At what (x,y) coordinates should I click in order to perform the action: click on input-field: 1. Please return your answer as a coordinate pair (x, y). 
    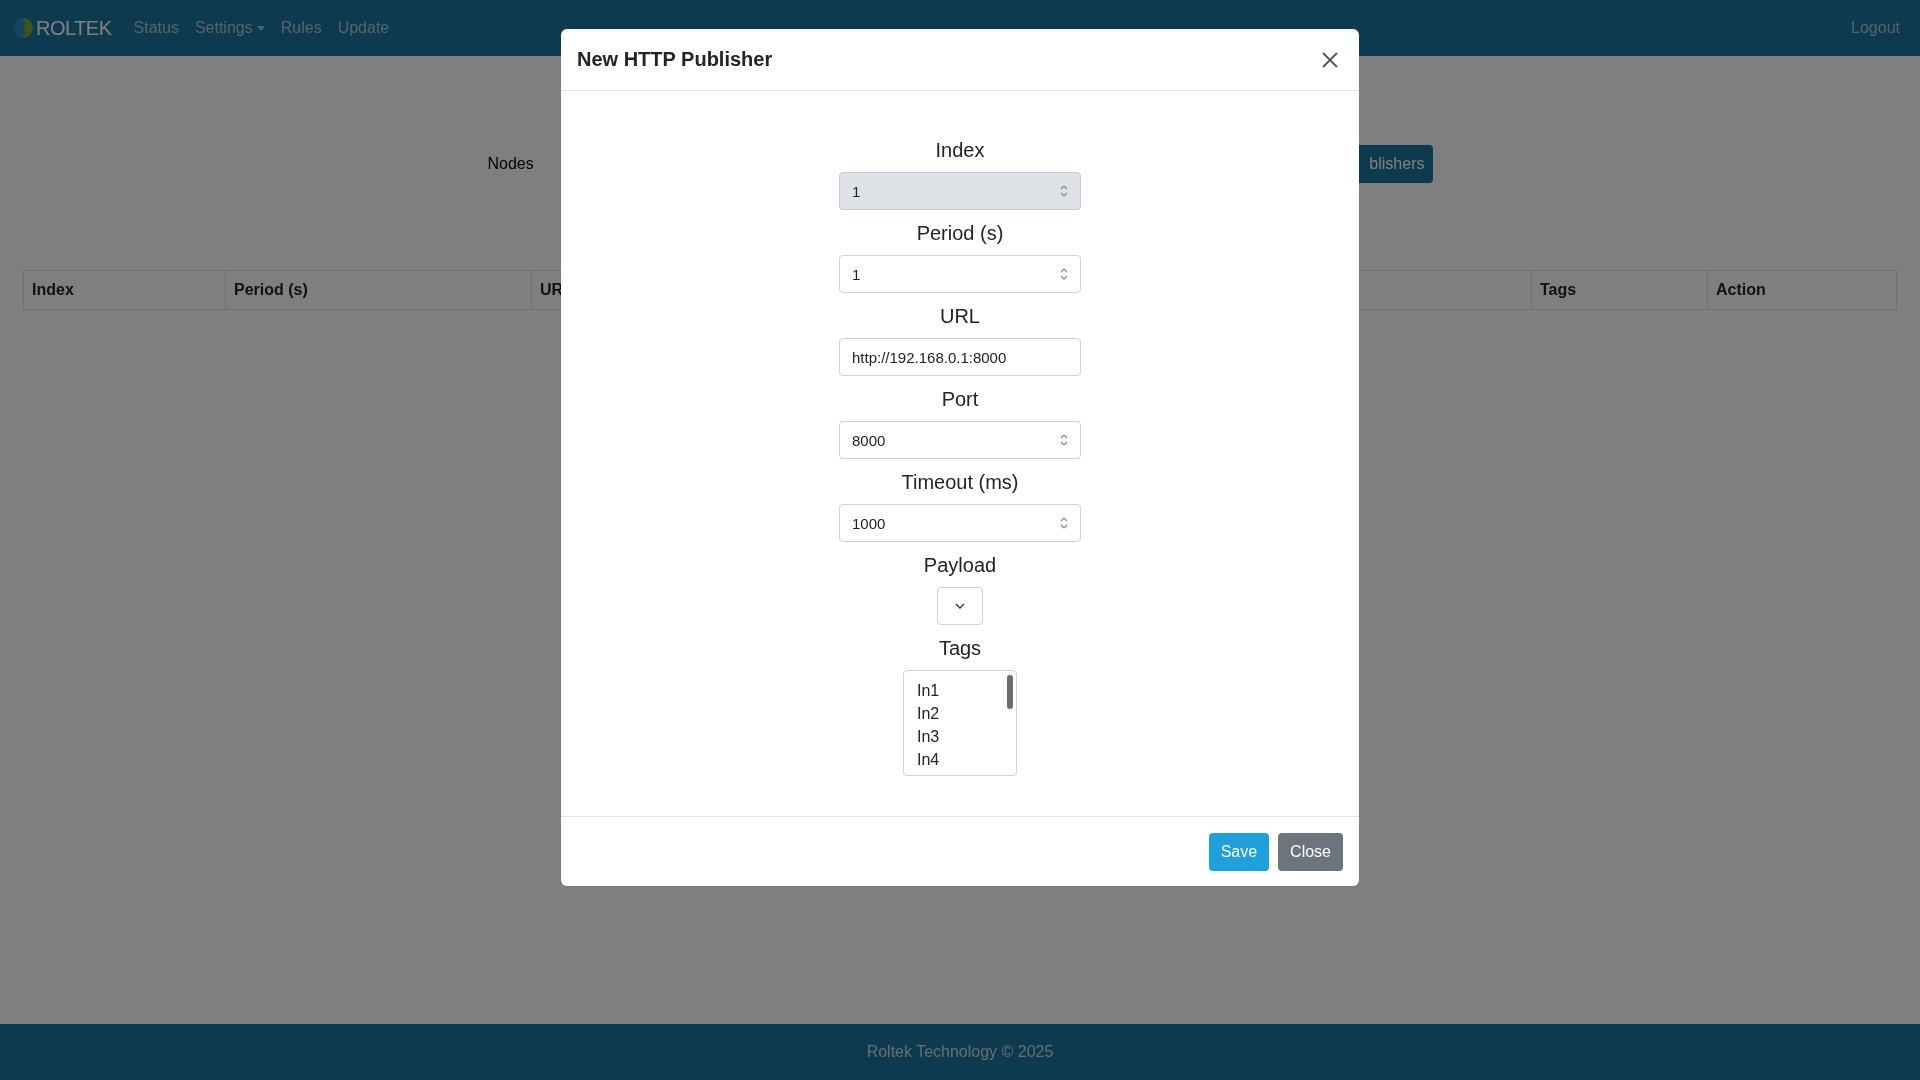
    Looking at the image, I should click on (960, 274).